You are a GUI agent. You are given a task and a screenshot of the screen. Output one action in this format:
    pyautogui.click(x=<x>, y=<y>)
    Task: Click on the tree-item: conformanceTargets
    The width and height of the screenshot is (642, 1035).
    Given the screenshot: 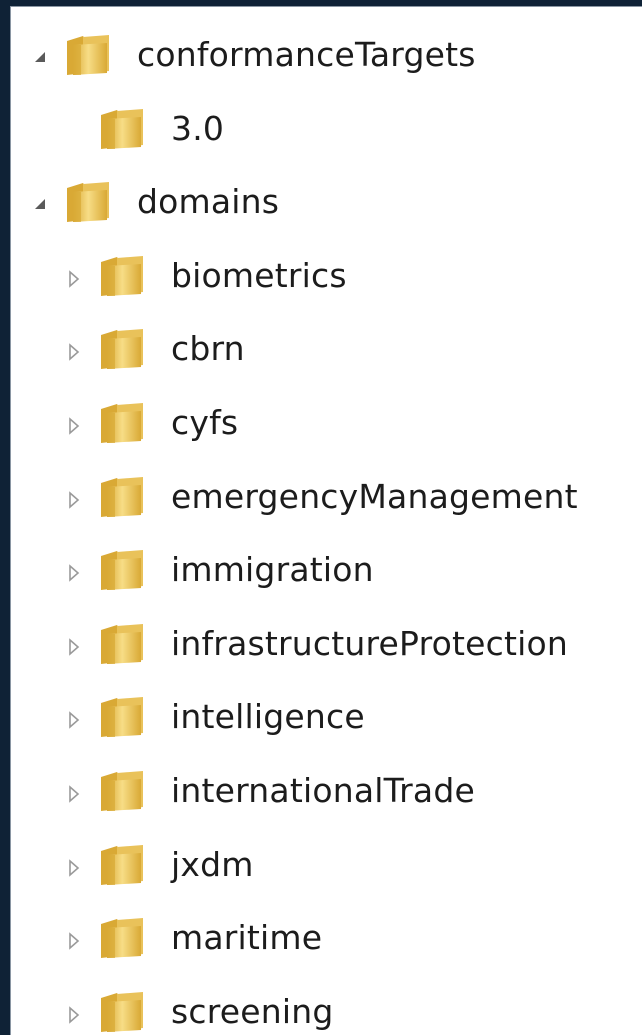 What is the action you would take?
    pyautogui.click(x=326, y=63)
    